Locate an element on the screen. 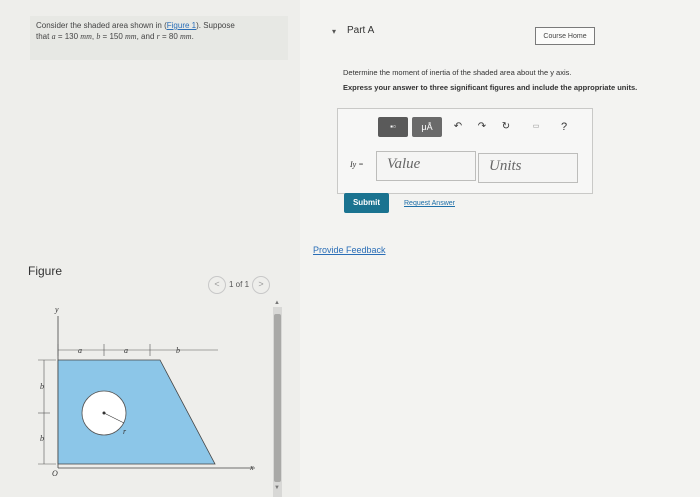 Image resolution: width=700 pixels, height=497 pixels. shaded-area is located at coordinates (136, 412).